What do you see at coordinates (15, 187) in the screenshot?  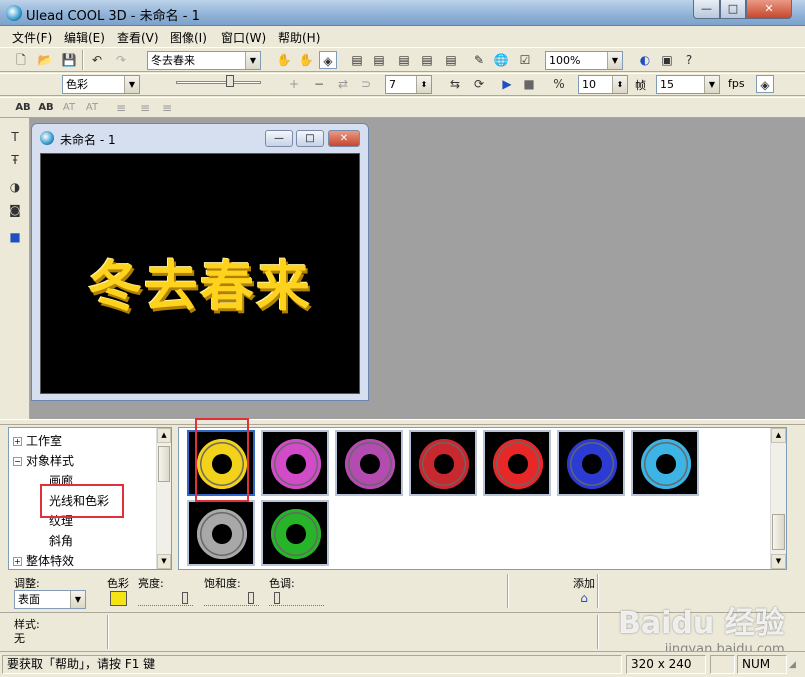 I see `insert-shape-icon: ◑` at bounding box center [15, 187].